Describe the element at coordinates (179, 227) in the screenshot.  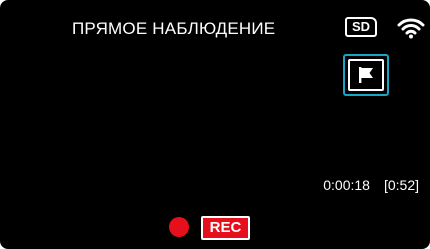
I see `record-dot-icon` at that location.